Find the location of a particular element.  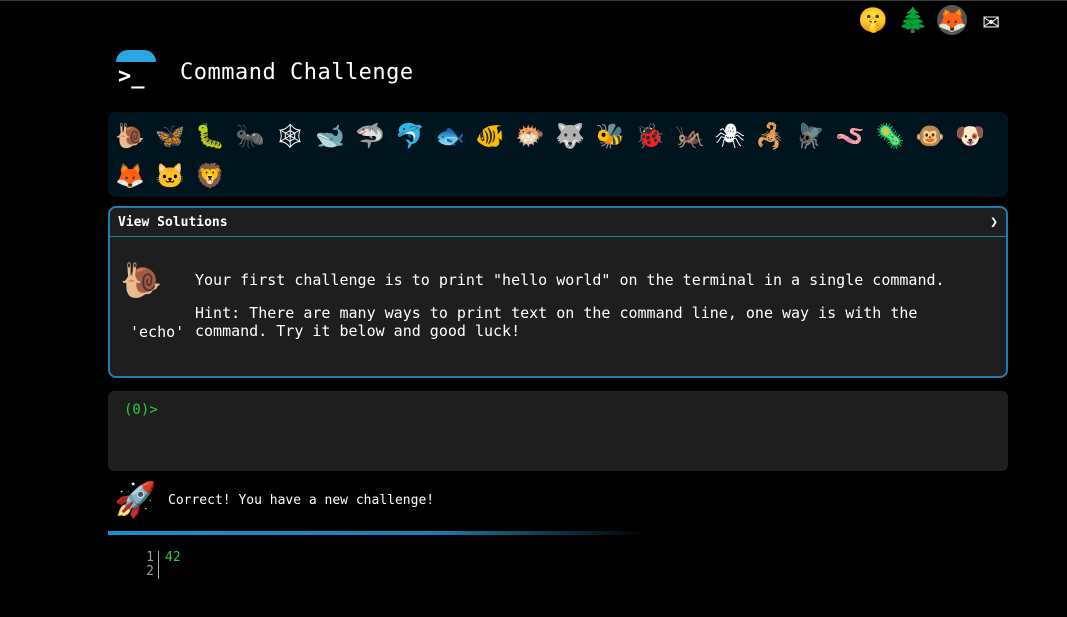

challenge-fly-icon: 🪰 is located at coordinates (810, 136).